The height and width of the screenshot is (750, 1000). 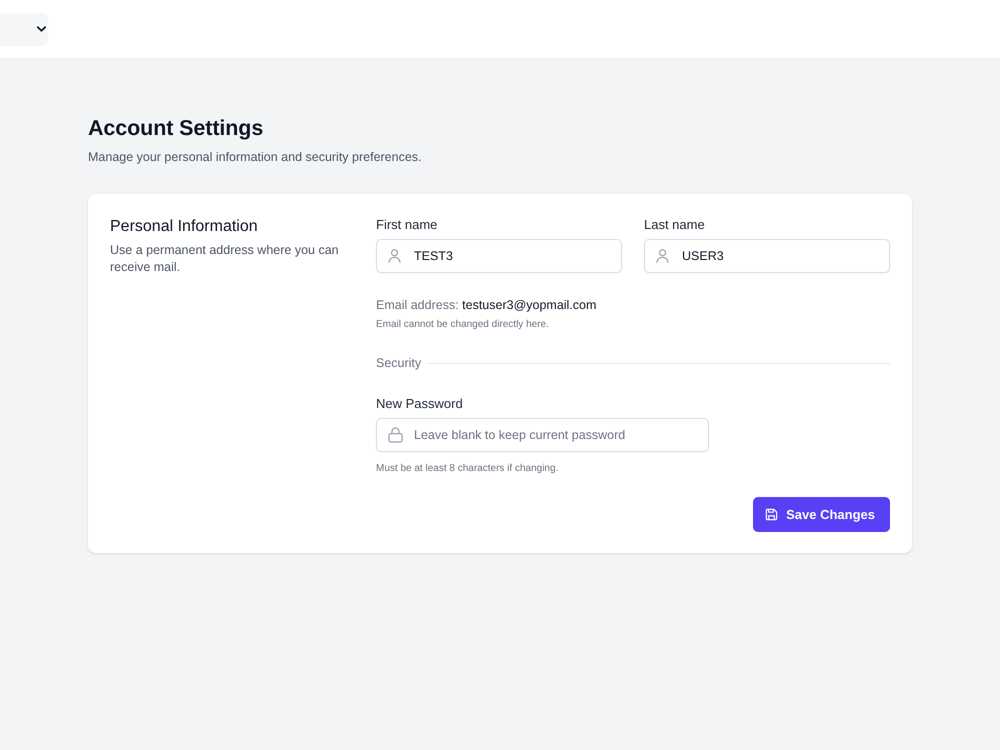 I want to click on password-field: Leave blank to keep current password, so click(x=542, y=435).